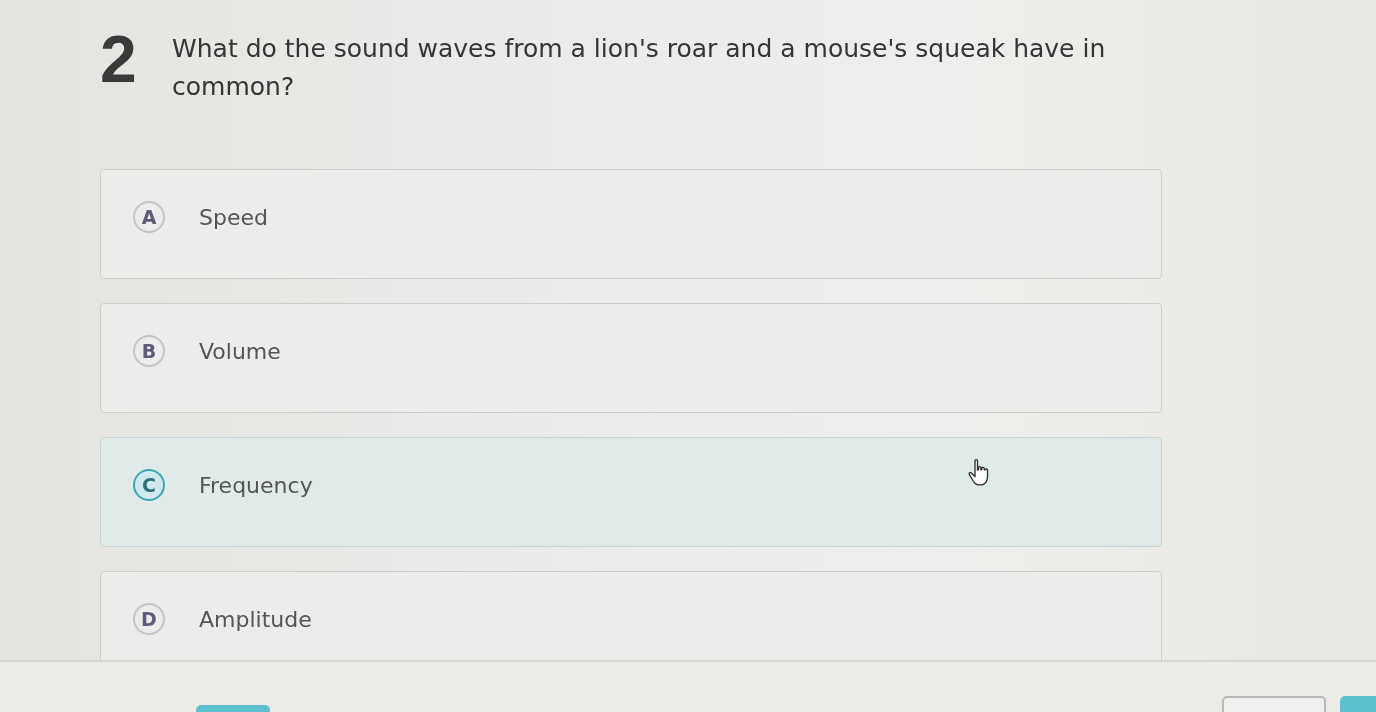 This screenshot has width=1376, height=712. I want to click on answer-option: A Speed, so click(631, 224).